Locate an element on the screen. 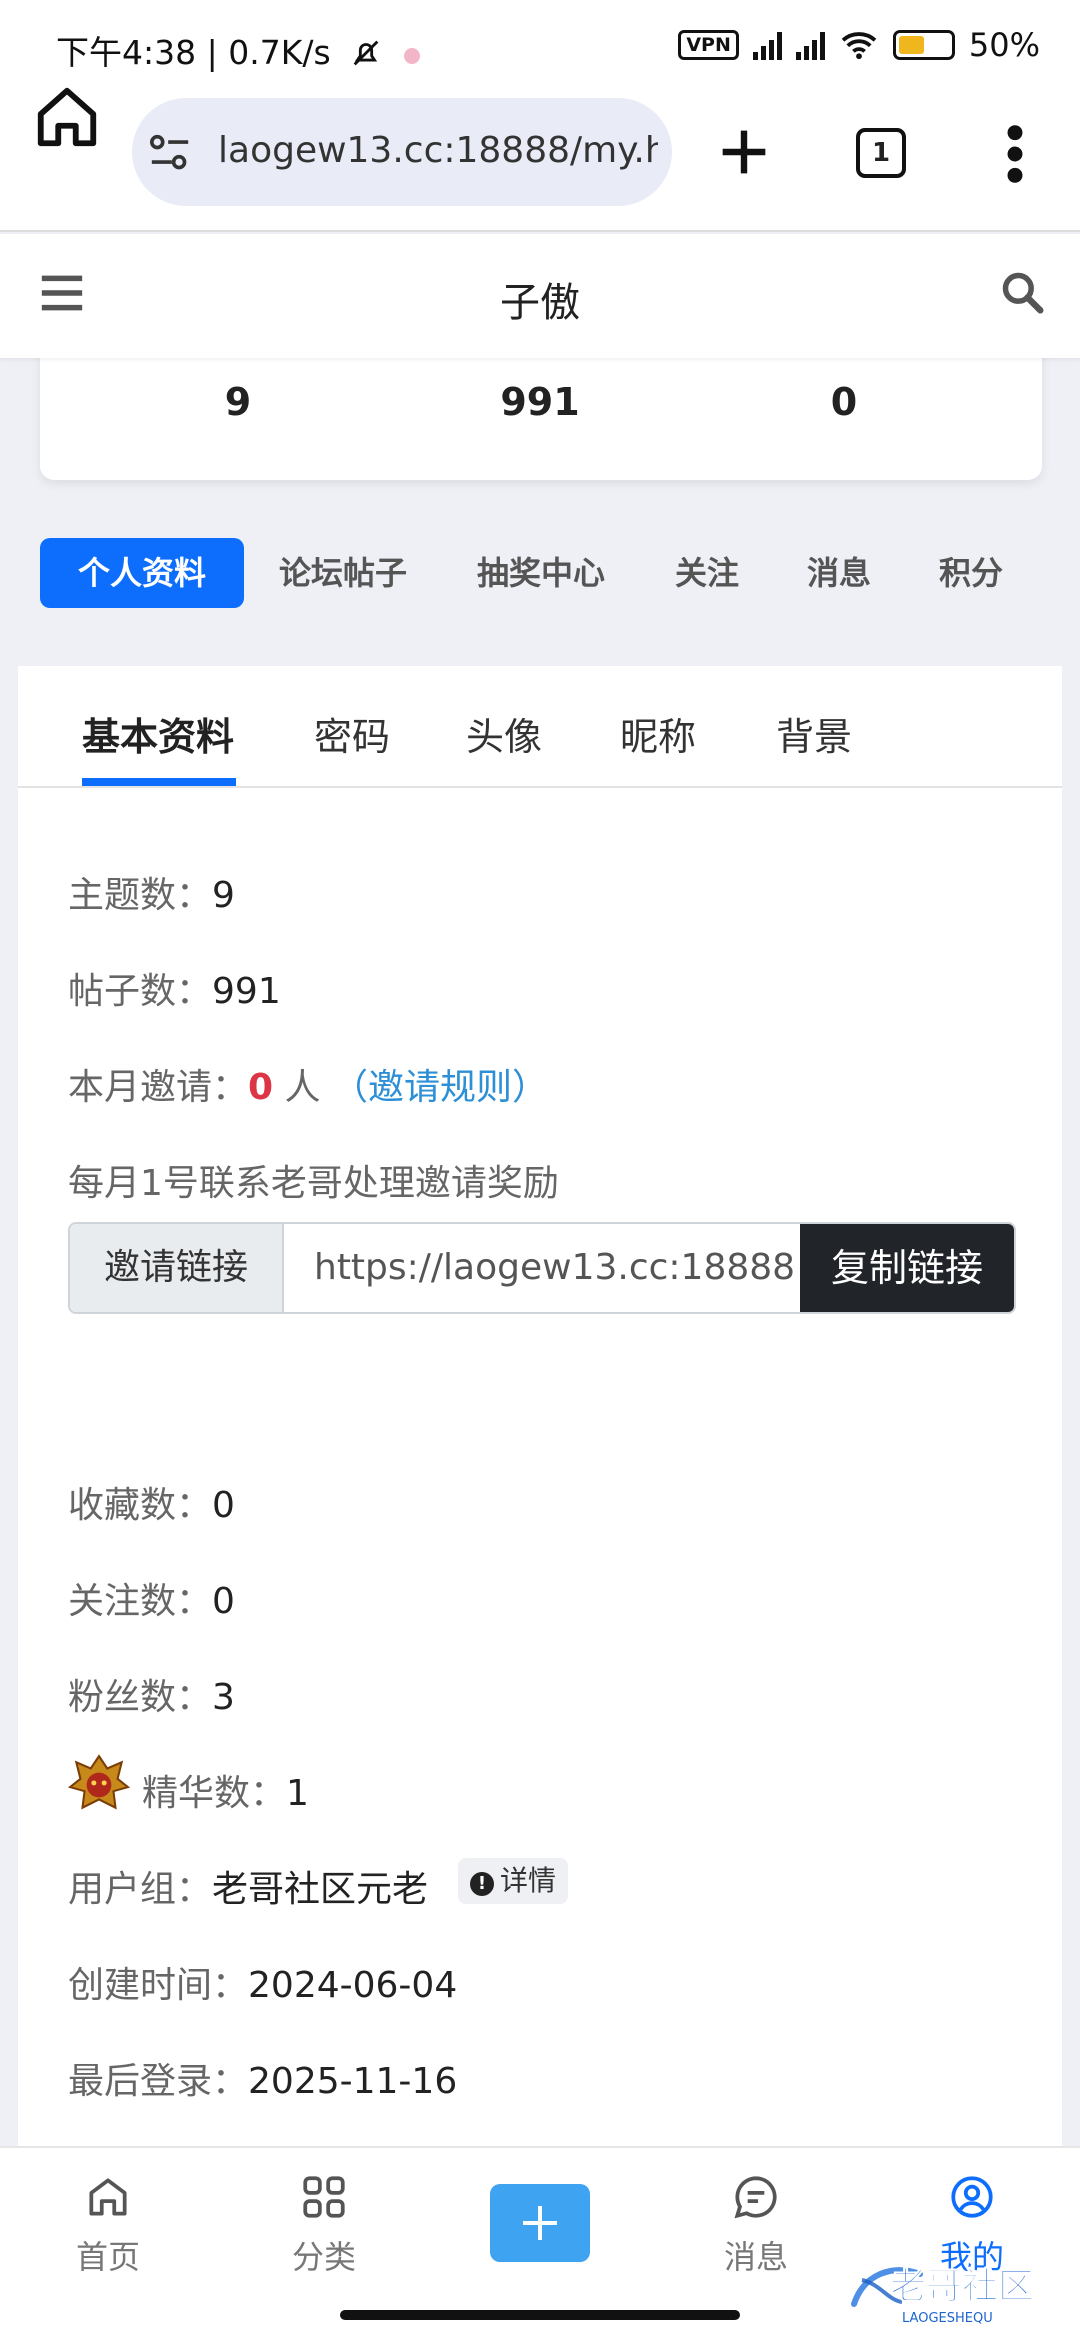 This screenshot has width=1080, height=2340. more-options-icon is located at coordinates (1015, 154).